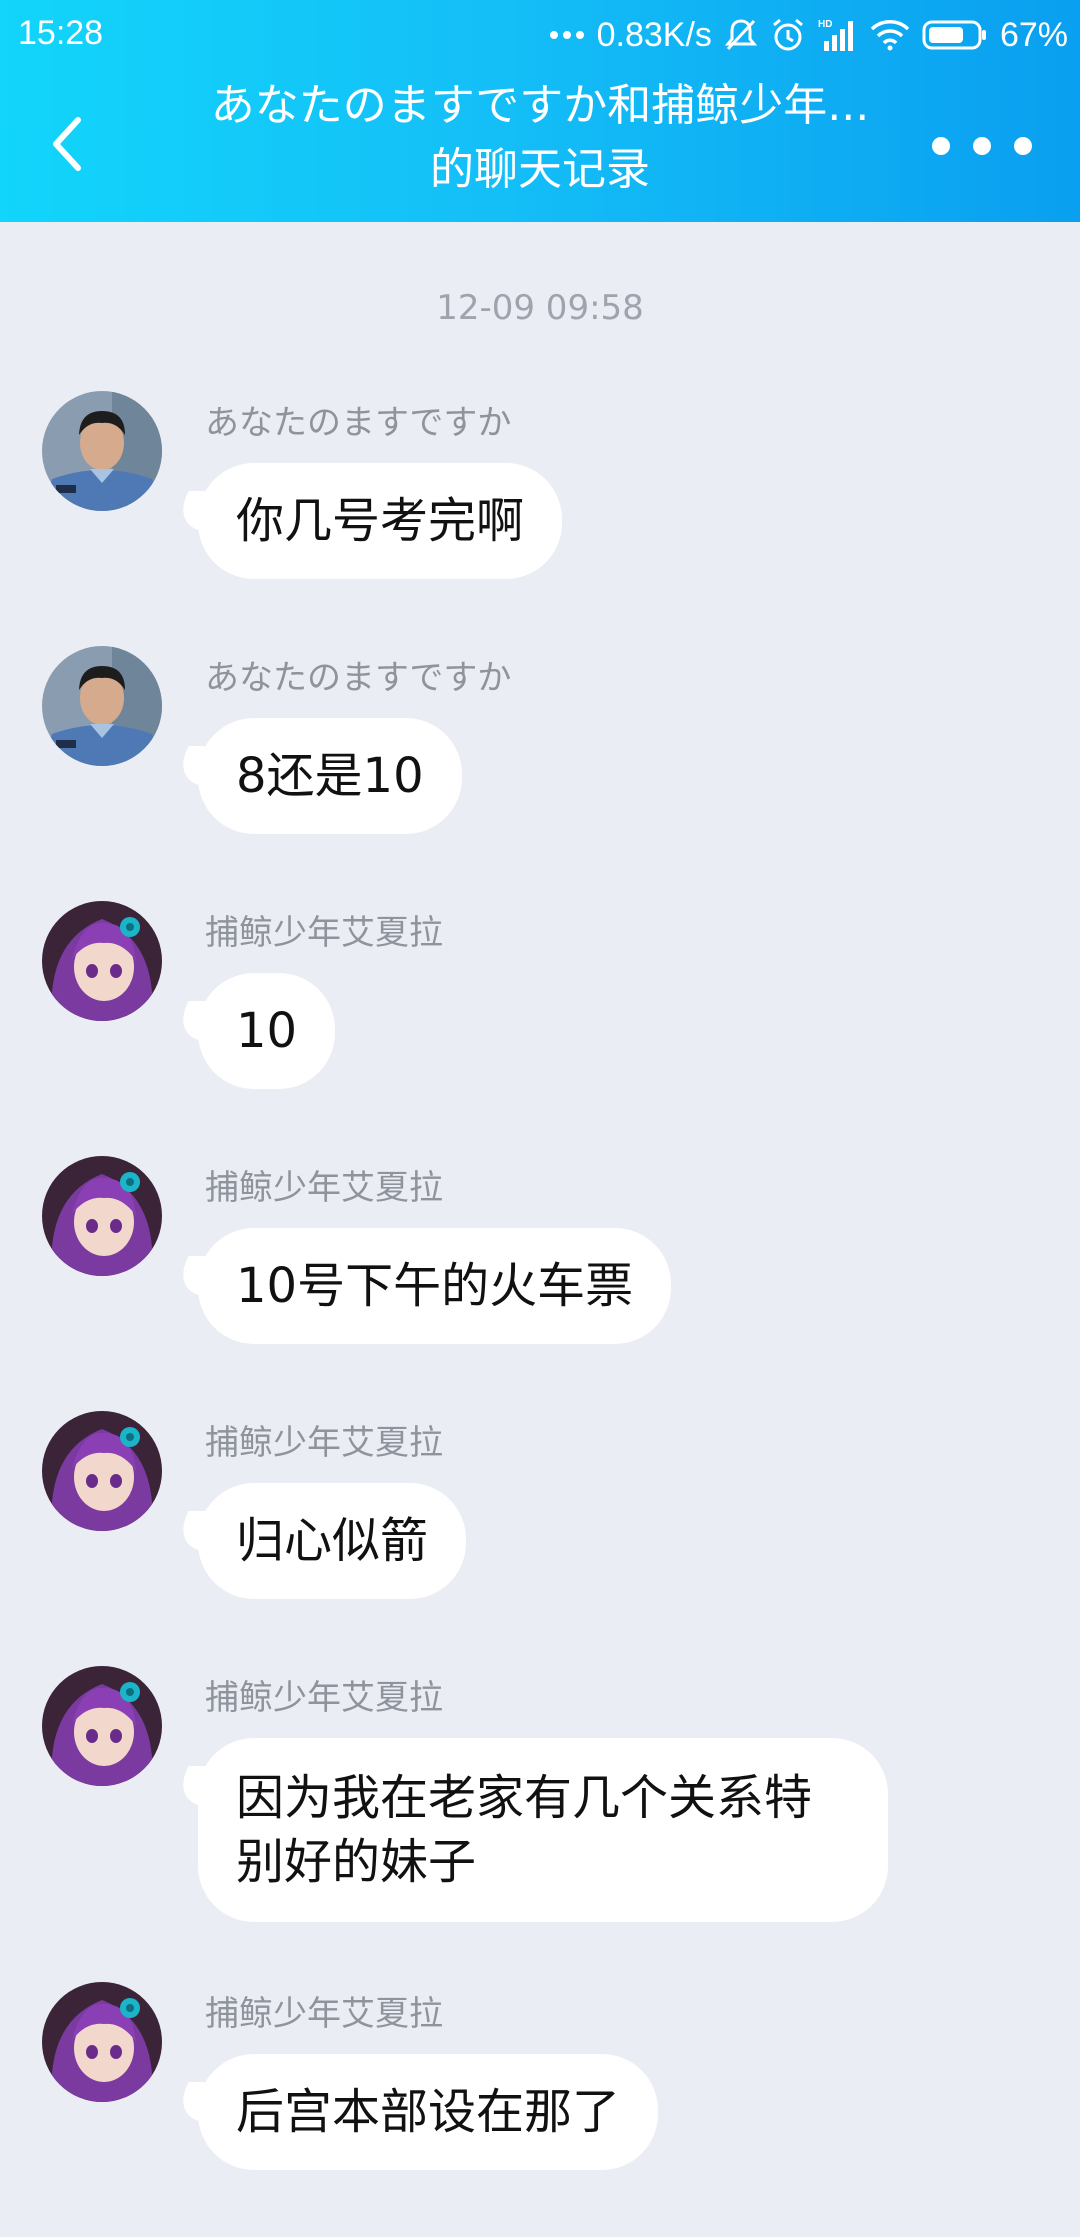 The height and width of the screenshot is (2237, 1080). I want to click on message-bubble-wrap: 因为我在老家有几个关系特别好的妹子, so click(527, 1830).